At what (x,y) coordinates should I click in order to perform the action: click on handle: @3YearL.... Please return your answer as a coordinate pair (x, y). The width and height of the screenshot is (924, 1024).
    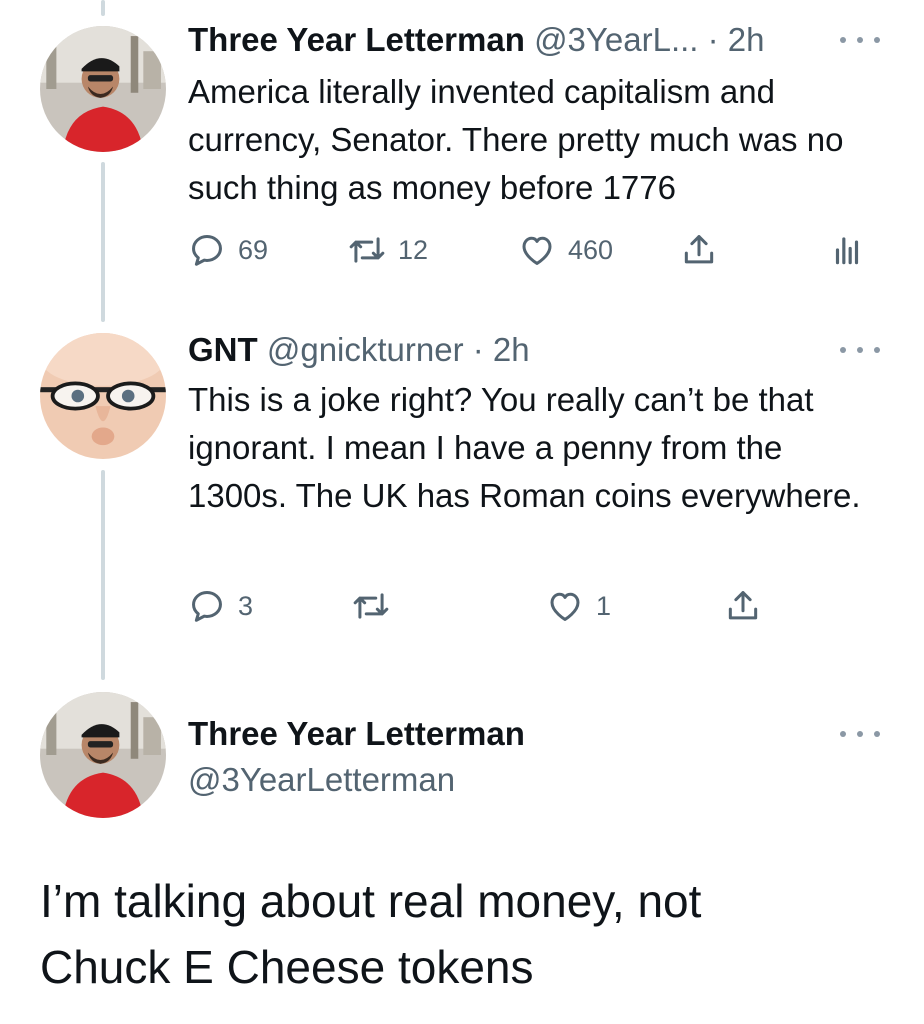
    Looking at the image, I should click on (616, 39).